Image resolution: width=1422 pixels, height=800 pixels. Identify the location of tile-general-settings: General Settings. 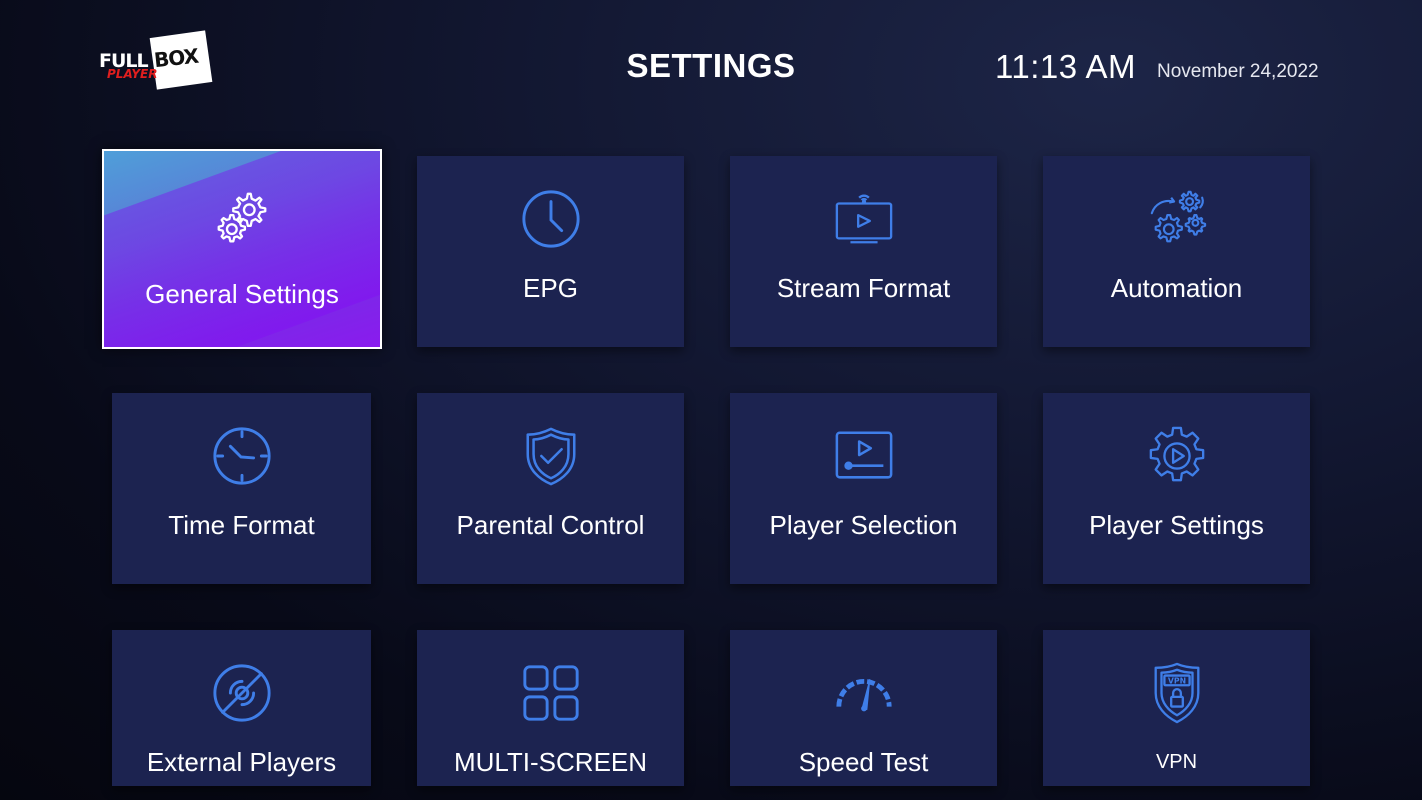
(242, 249).